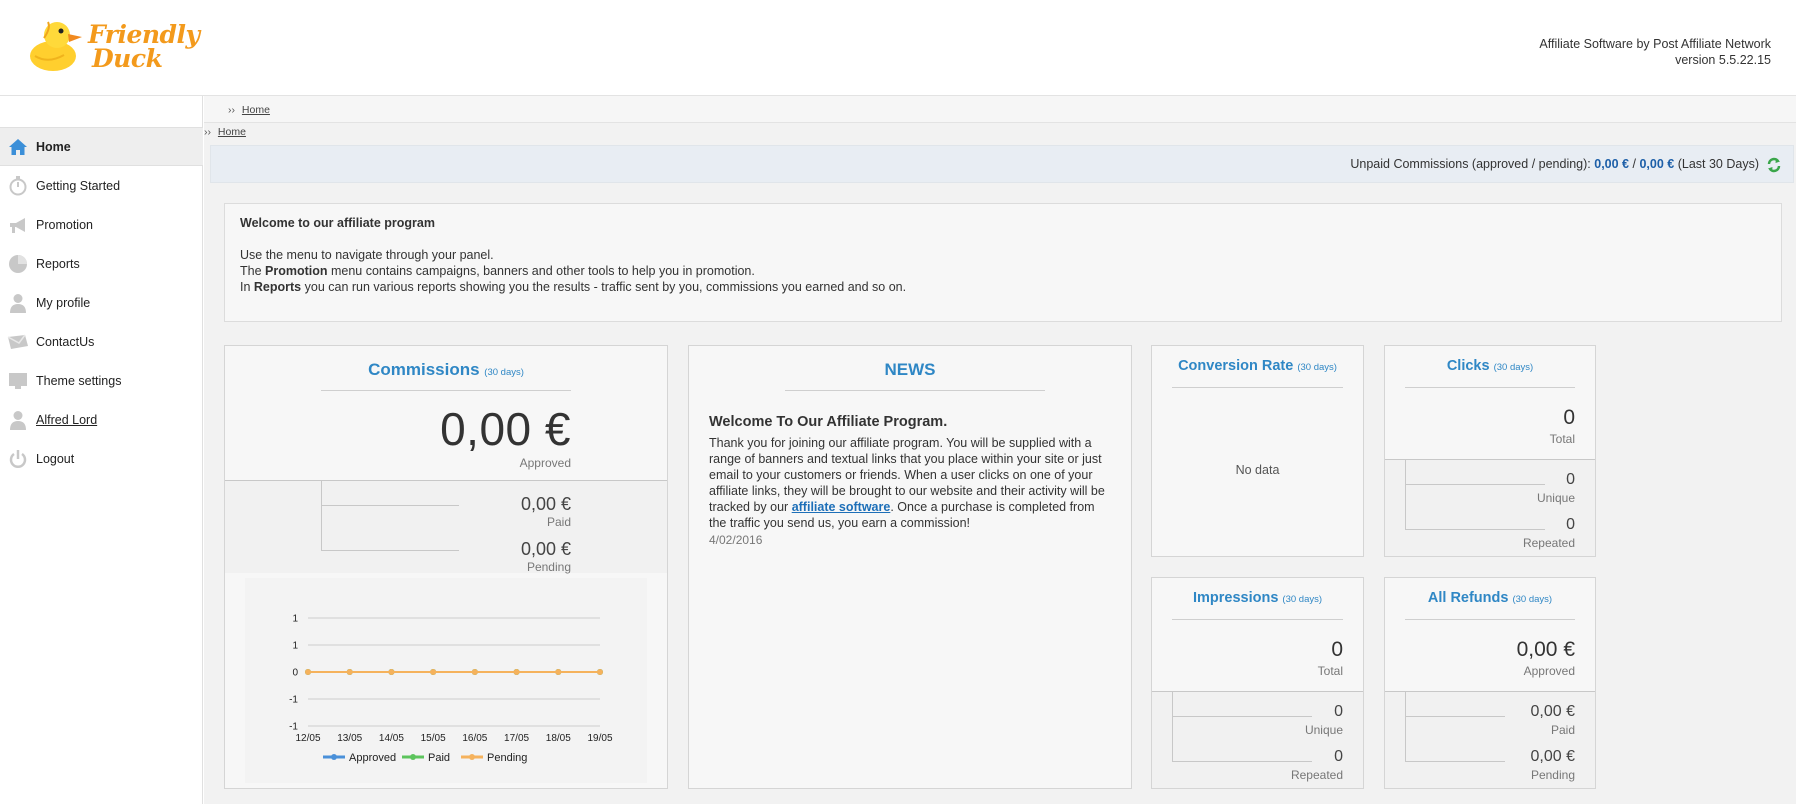 The width and height of the screenshot is (1796, 804). Describe the element at coordinates (1257, 470) in the screenshot. I see `no-data-message: No data` at that location.